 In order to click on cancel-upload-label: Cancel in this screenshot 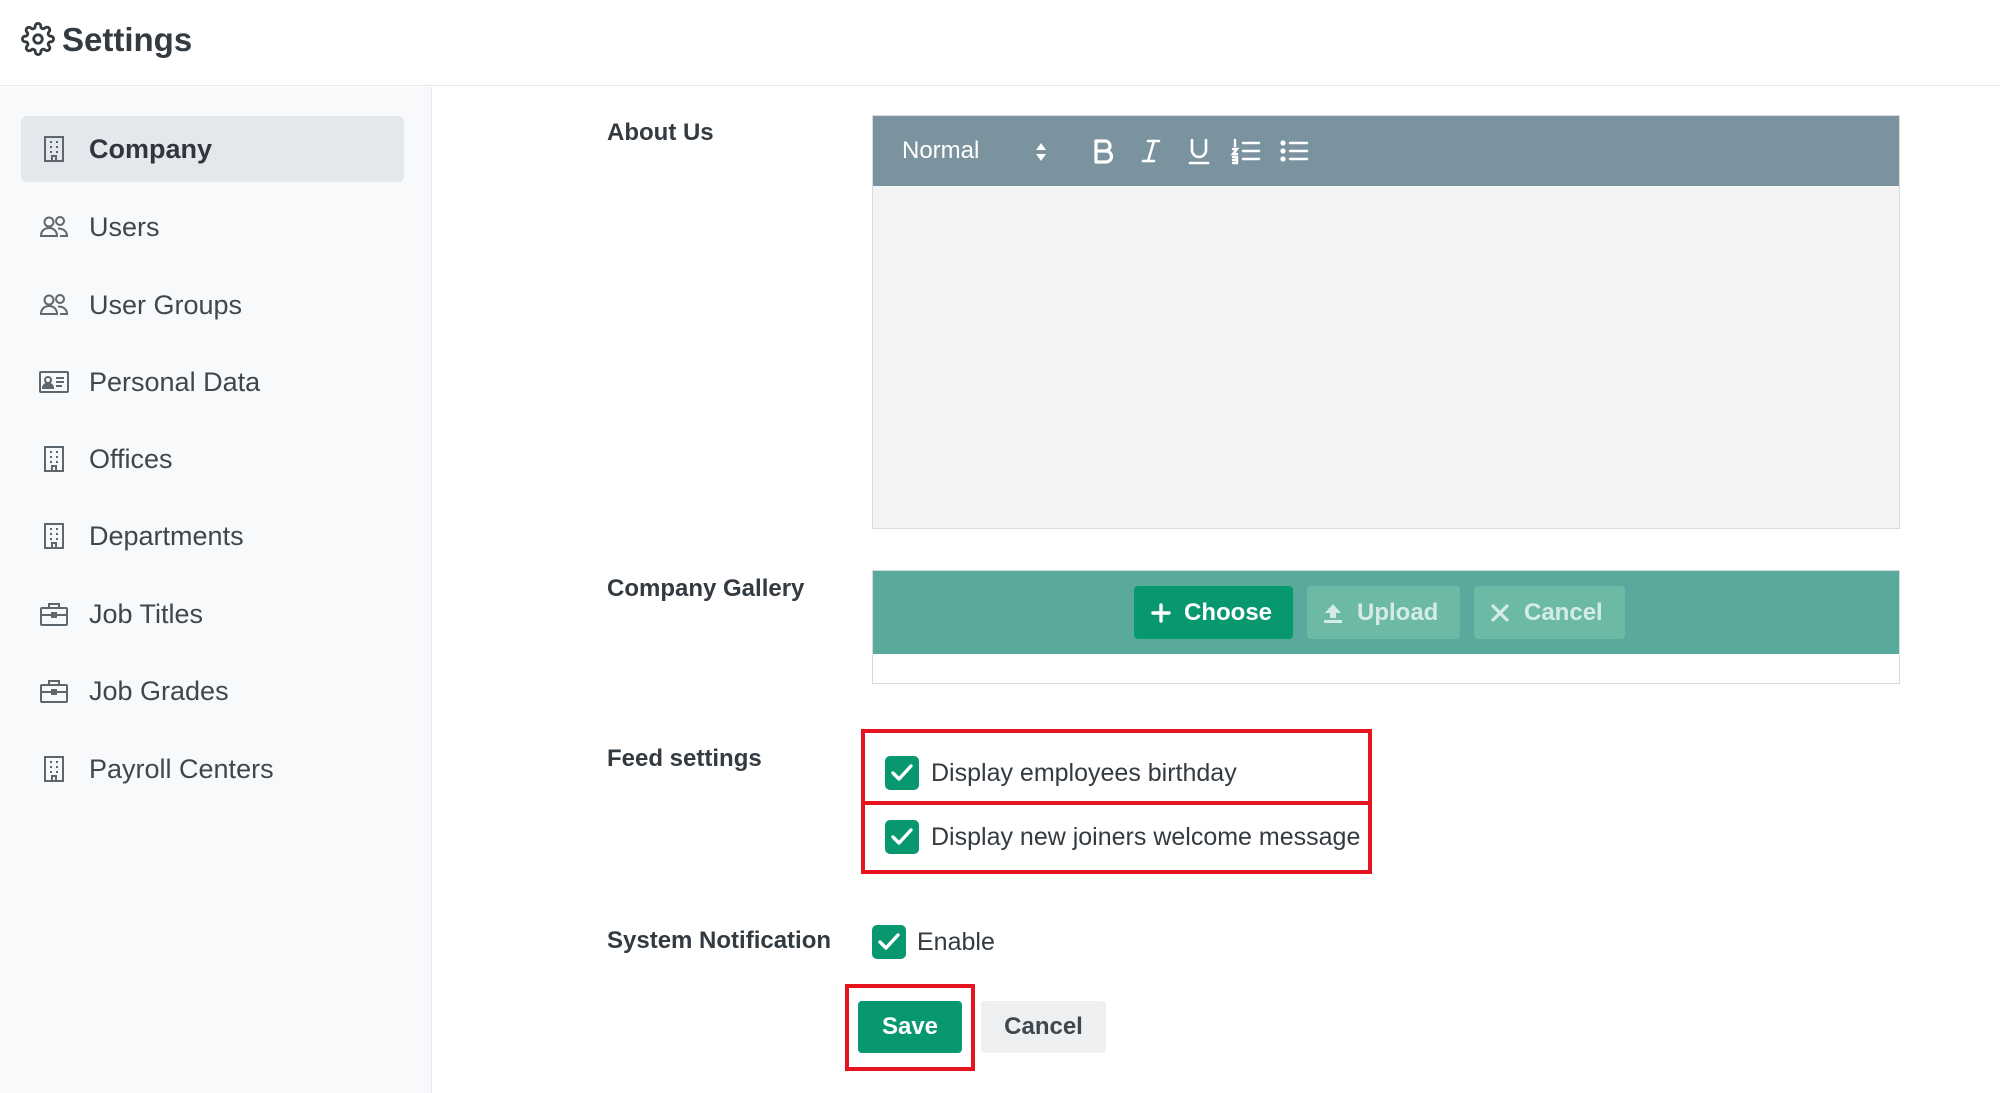, I will do `click(1563, 612)`.